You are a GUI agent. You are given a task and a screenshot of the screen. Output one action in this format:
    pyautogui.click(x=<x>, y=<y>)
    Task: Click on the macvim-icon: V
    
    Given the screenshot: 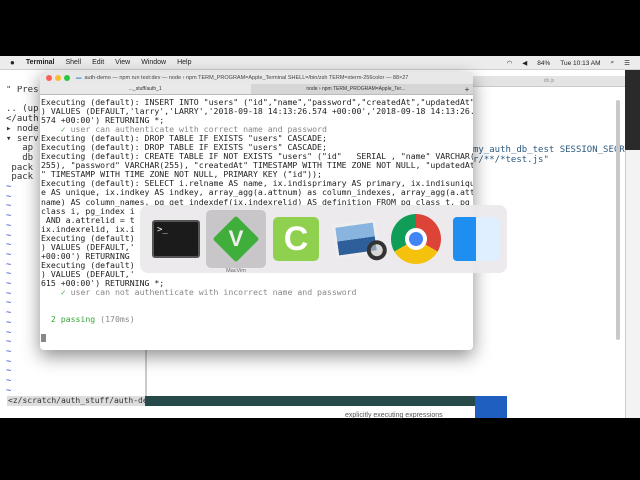 What is the action you would take?
    pyautogui.click(x=236, y=239)
    